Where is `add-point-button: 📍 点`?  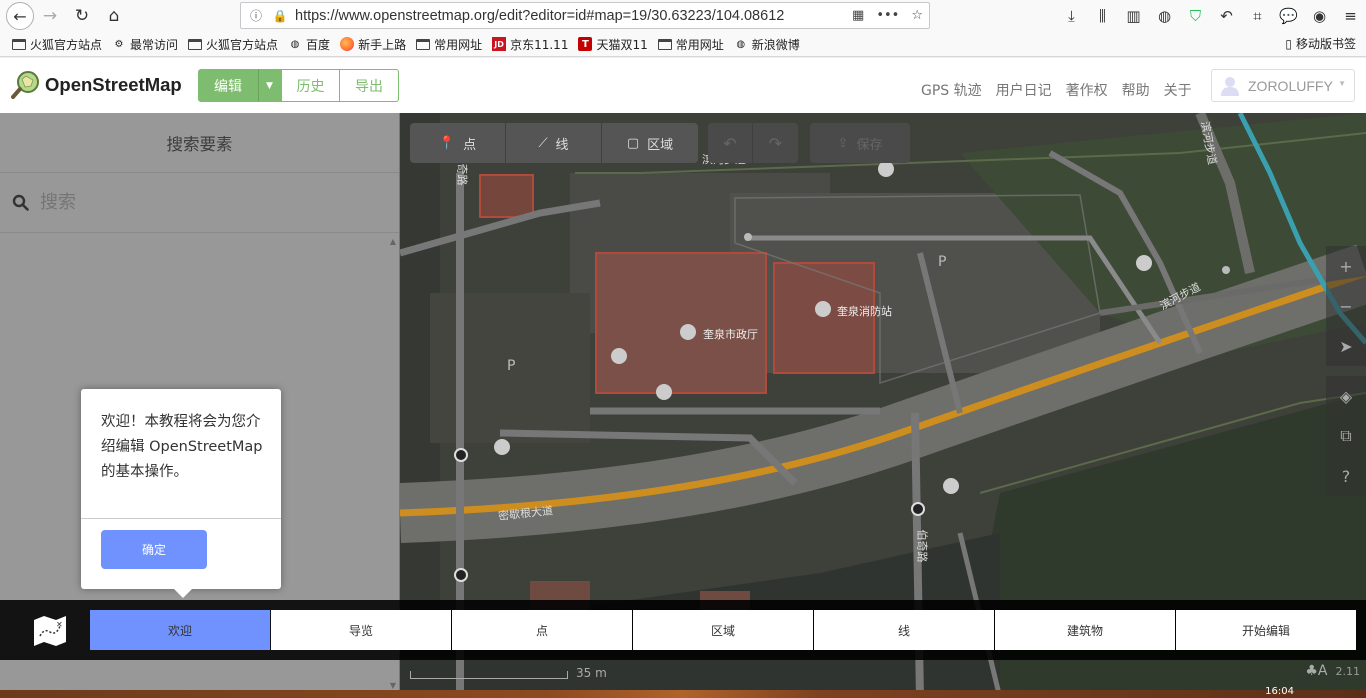 add-point-button: 📍 点 is located at coordinates (458, 143).